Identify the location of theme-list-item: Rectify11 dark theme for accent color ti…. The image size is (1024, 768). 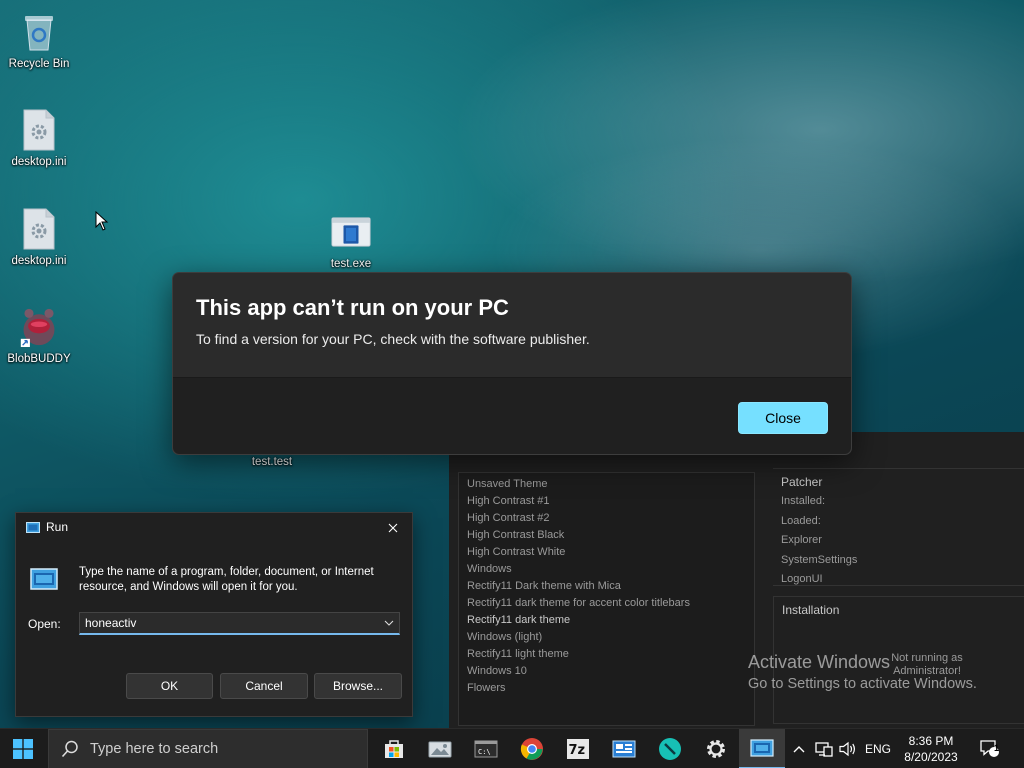
(606, 603).